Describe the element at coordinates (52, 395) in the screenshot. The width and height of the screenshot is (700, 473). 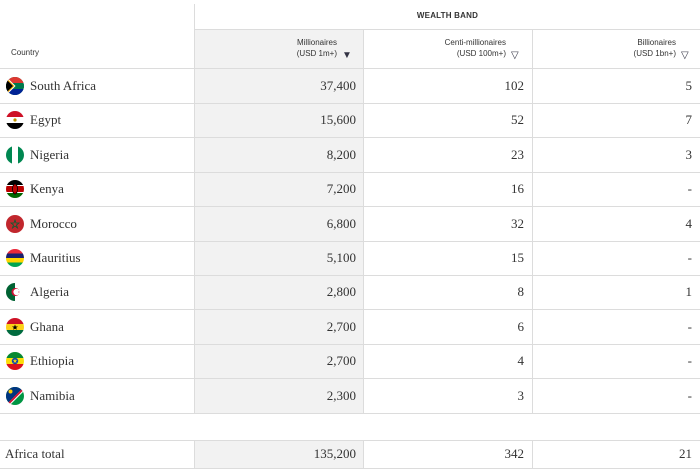
I see `country-name: Namibia` at that location.